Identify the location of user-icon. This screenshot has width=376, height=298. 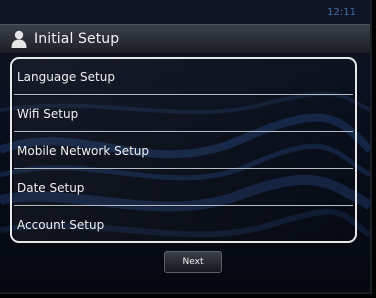
(19, 39).